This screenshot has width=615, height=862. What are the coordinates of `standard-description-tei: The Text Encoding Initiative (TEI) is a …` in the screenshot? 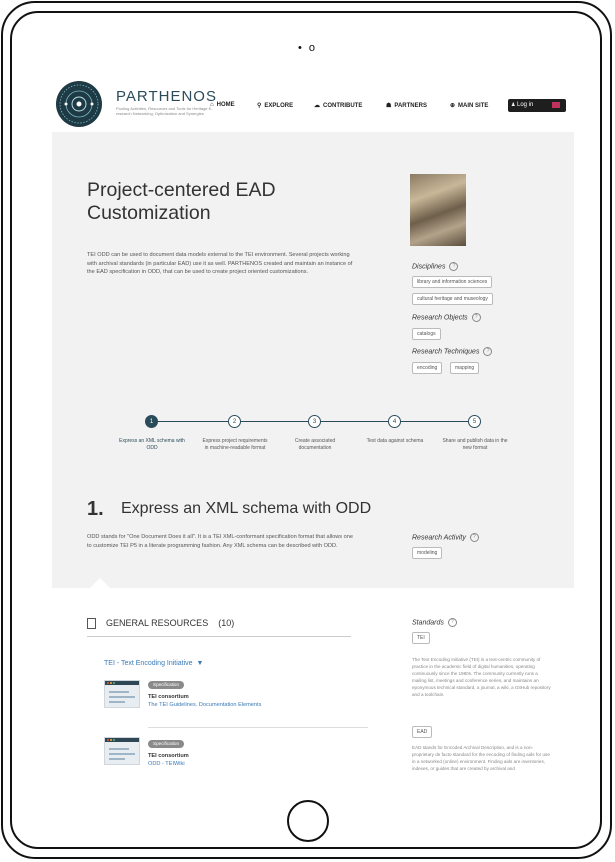 It's located at (481, 677).